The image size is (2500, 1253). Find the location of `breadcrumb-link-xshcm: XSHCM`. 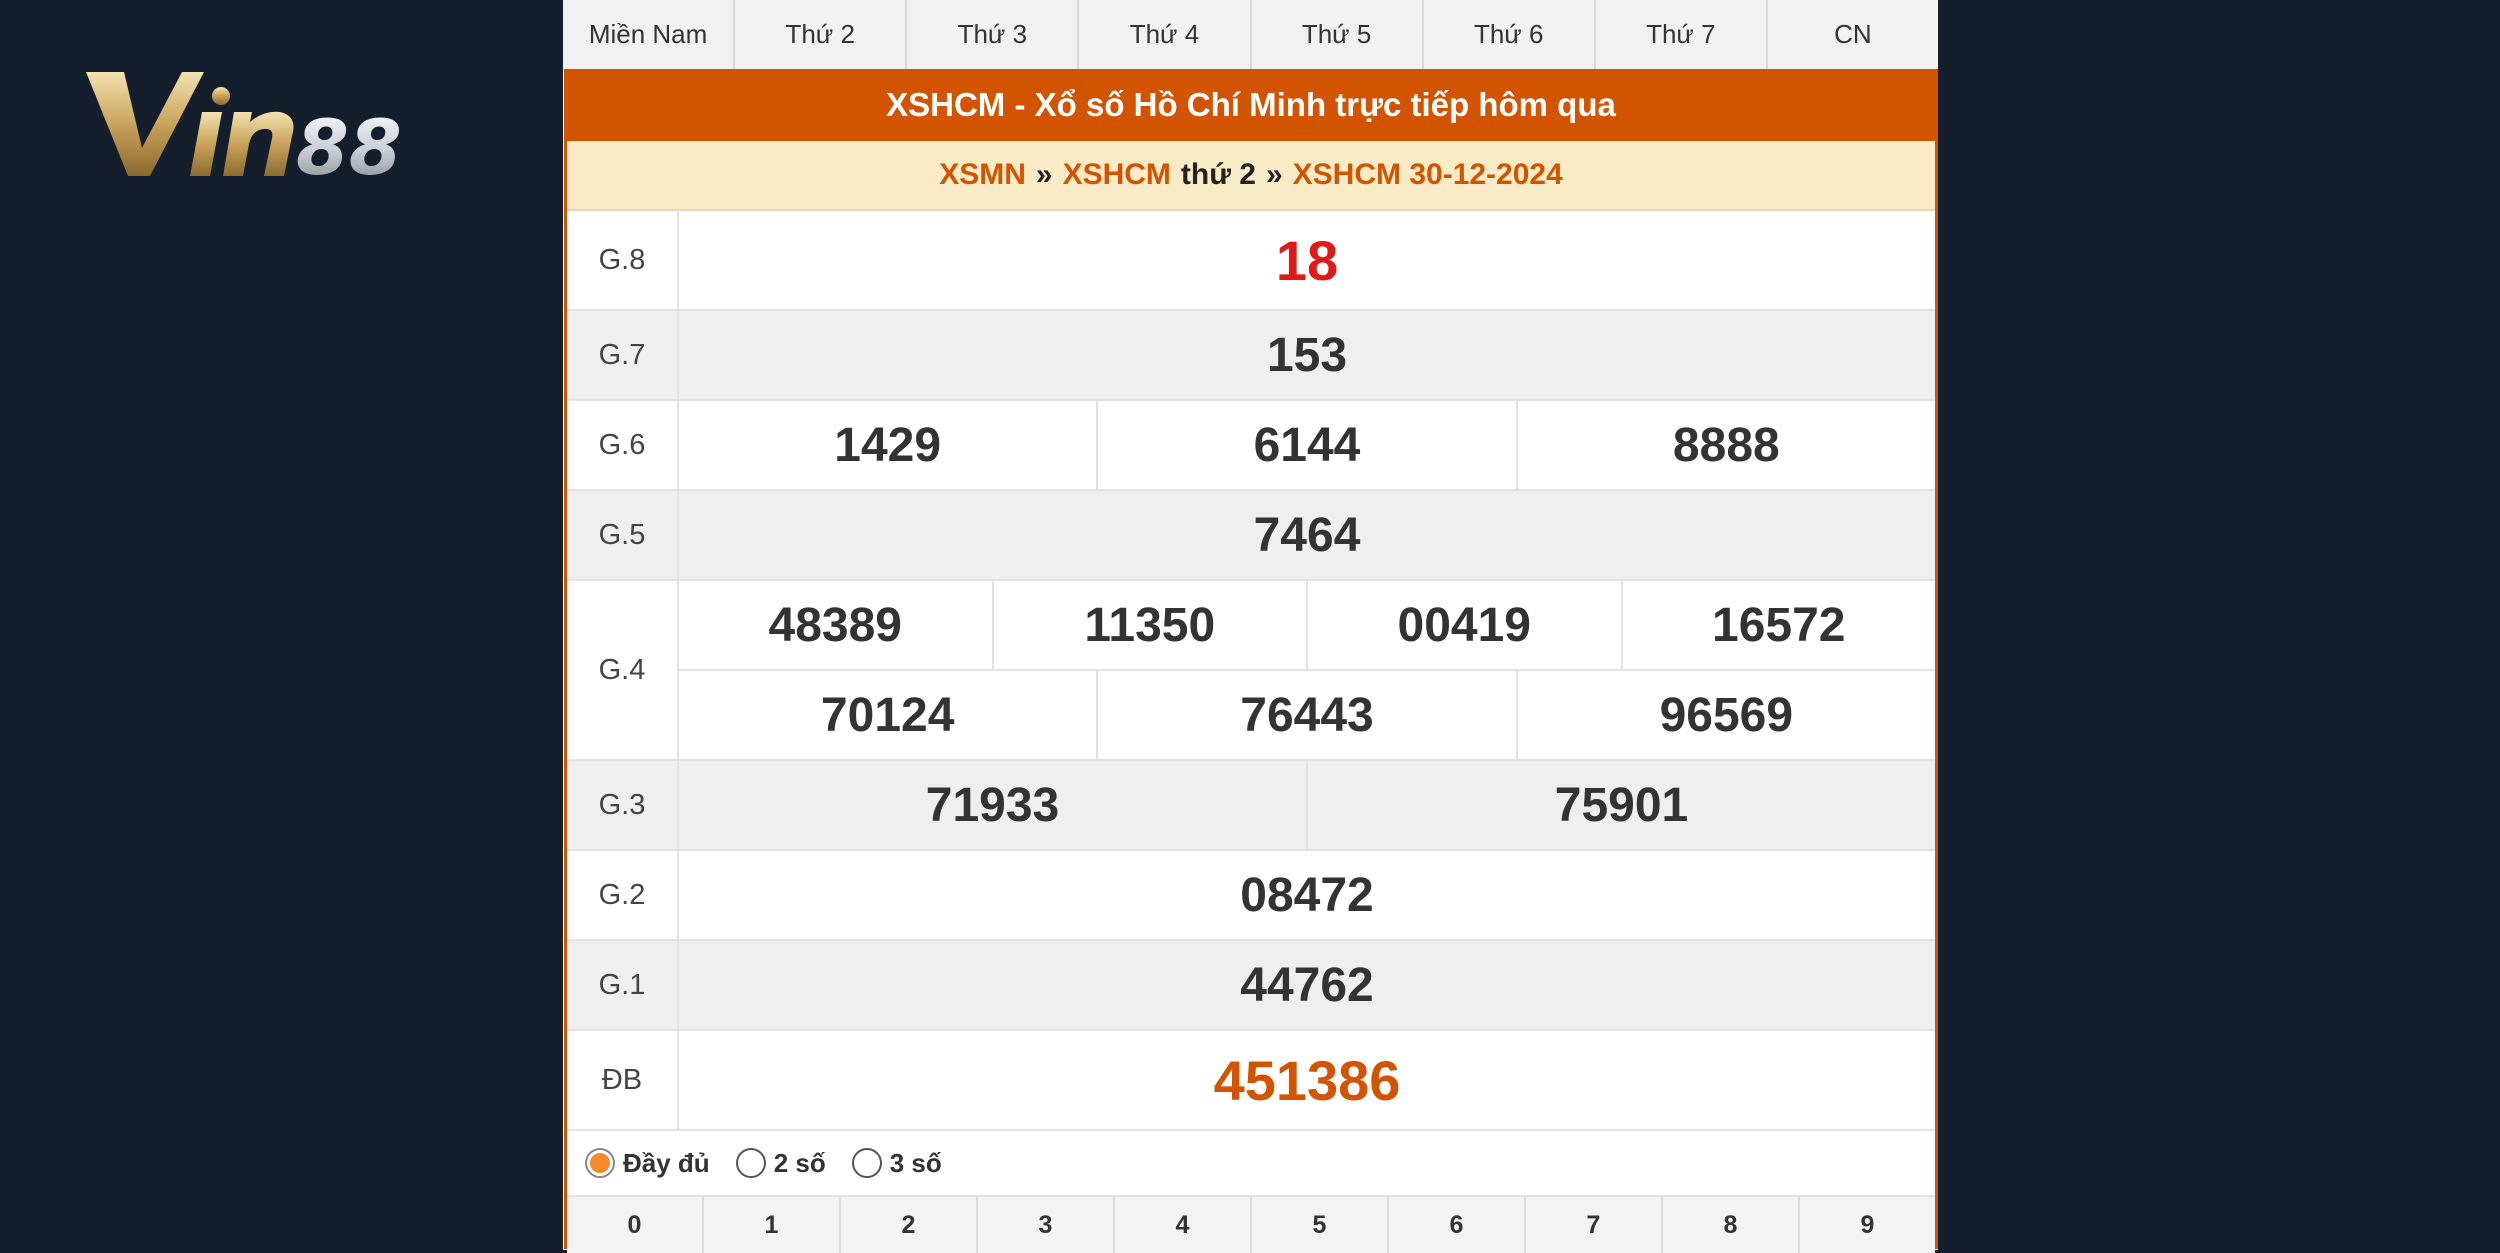

breadcrumb-link-xshcm: XSHCM is located at coordinates (1117, 175).